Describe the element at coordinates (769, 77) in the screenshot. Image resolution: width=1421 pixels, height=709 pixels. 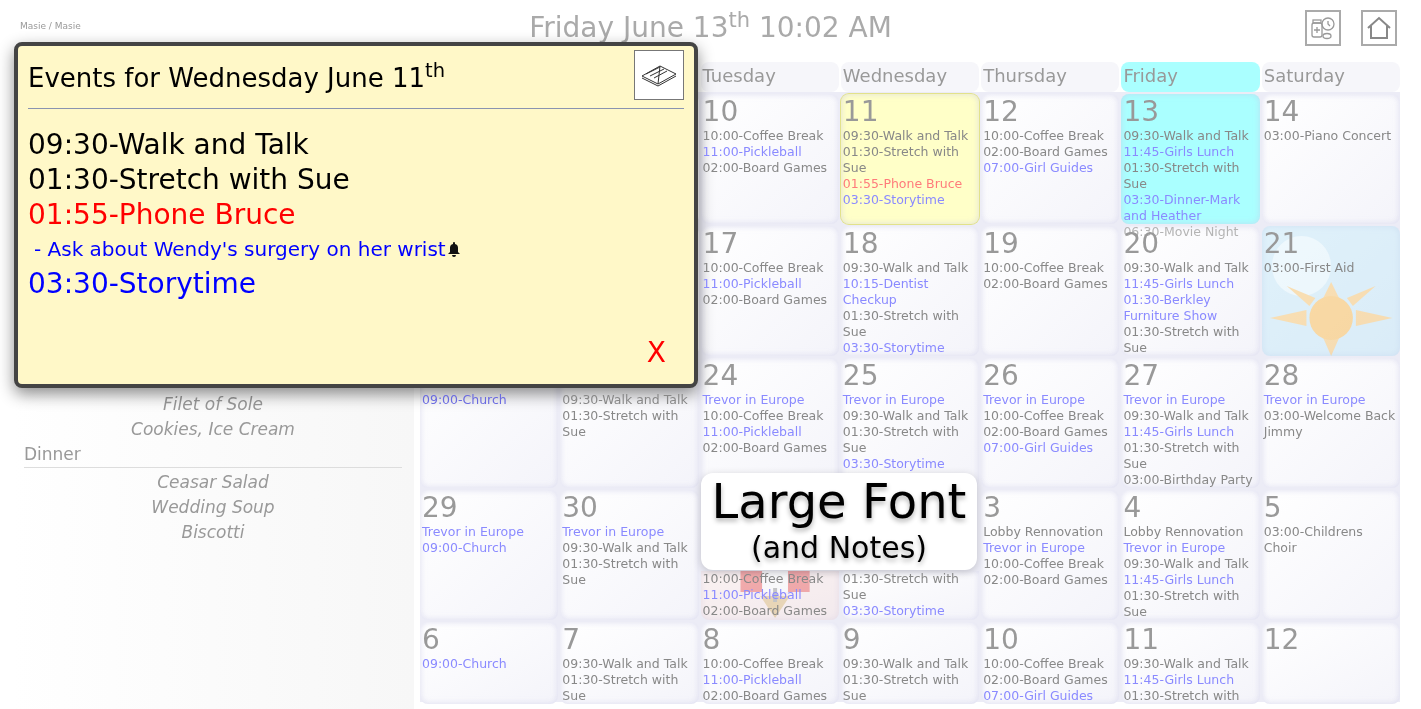
I see `weekday-header: Tuesday` at that location.